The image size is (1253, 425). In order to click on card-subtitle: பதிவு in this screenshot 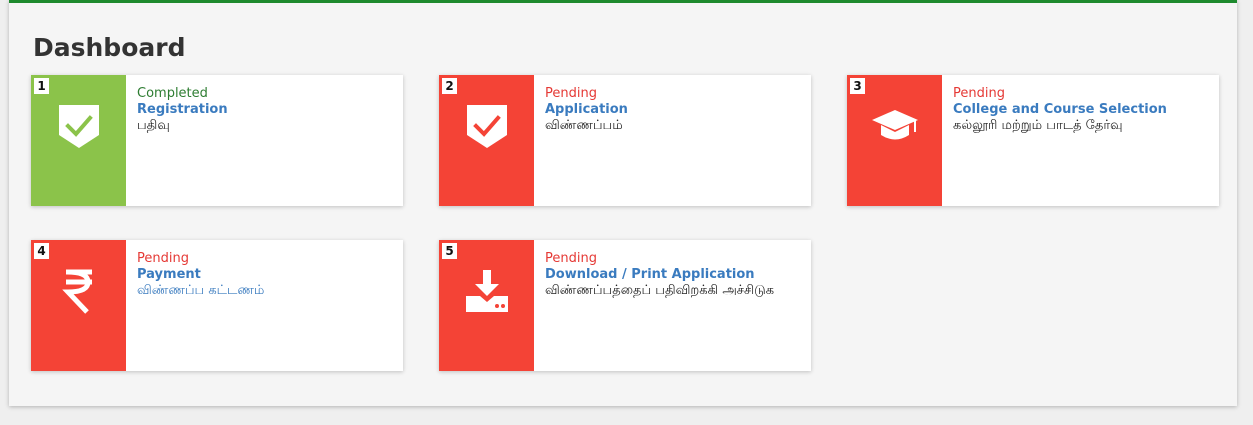, I will do `click(153, 125)`.